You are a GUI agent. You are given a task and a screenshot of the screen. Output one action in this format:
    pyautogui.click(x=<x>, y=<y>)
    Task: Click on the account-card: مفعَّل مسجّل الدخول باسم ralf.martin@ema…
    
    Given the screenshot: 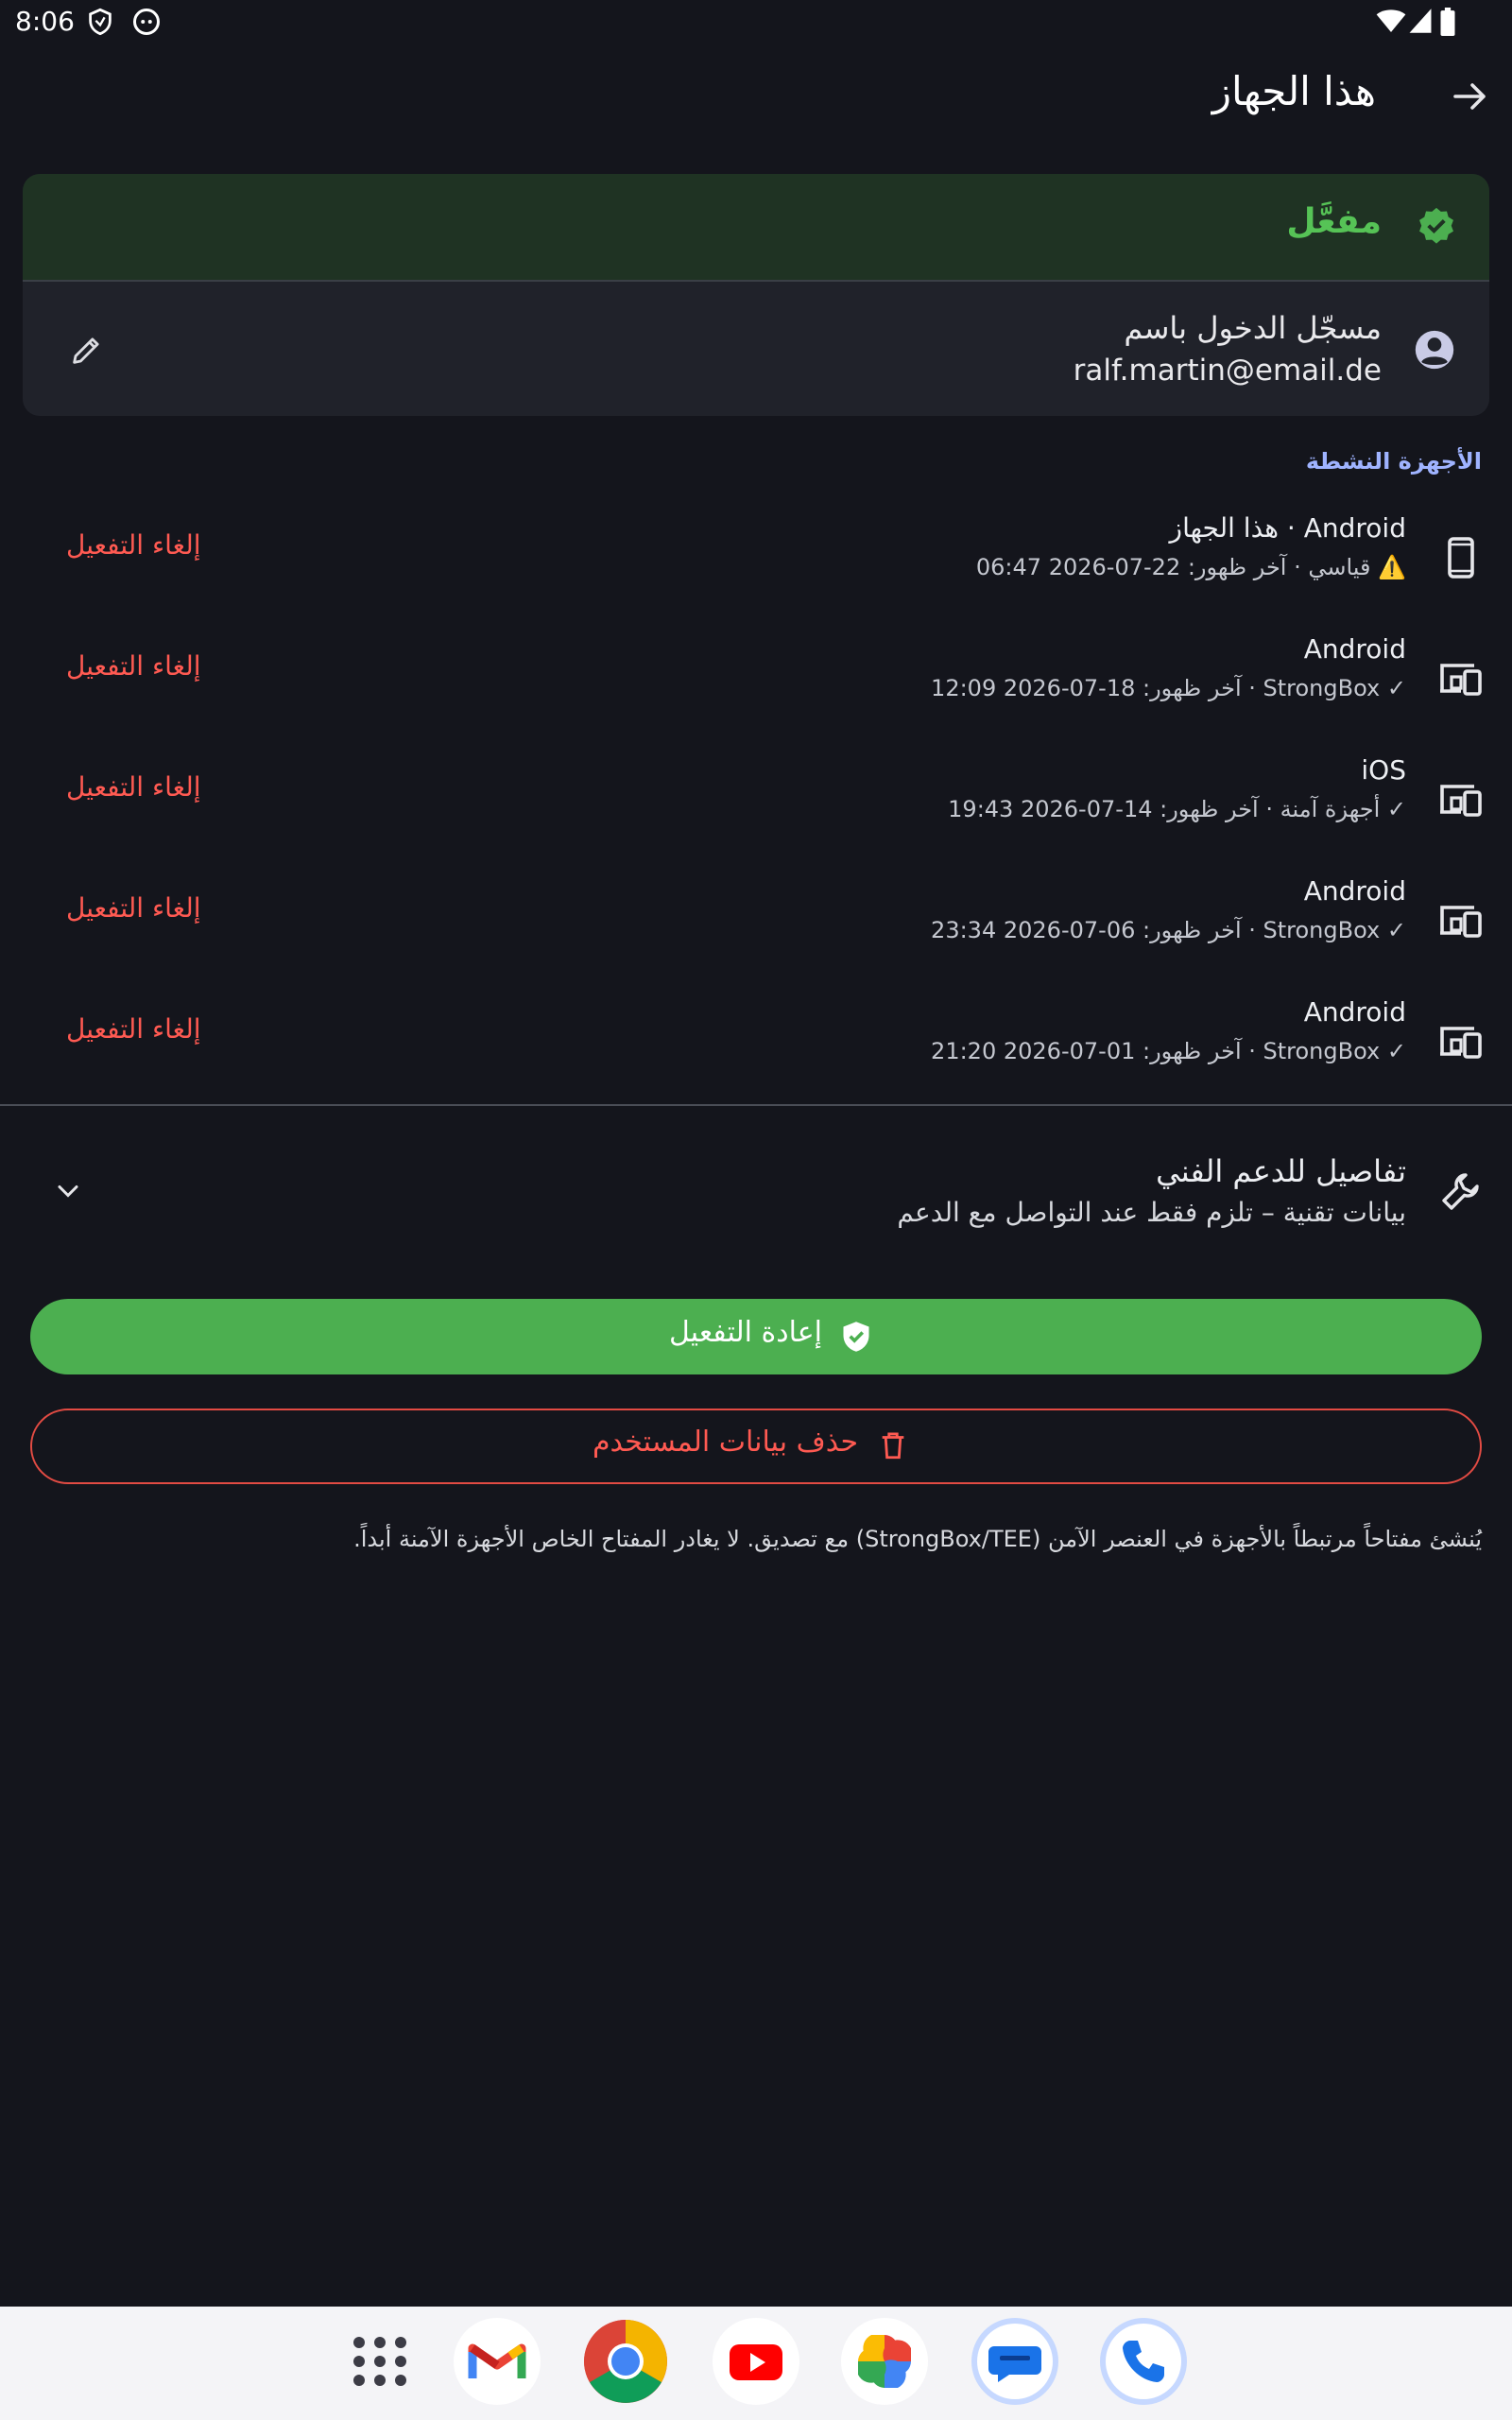 What is the action you would take?
    pyautogui.click(x=756, y=295)
    